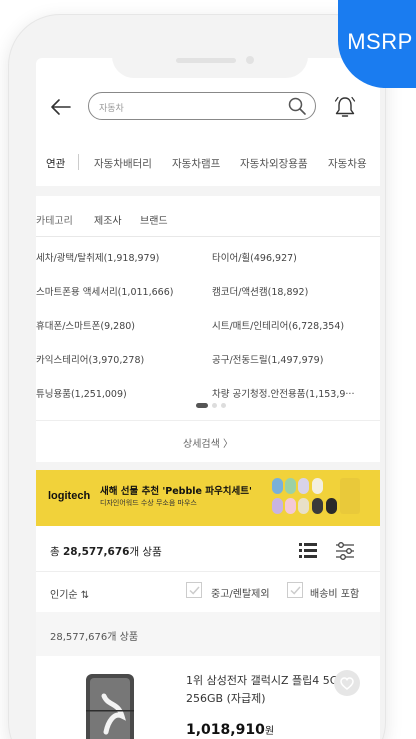 This screenshot has width=416, height=739. What do you see at coordinates (69, 496) in the screenshot?
I see `banner-brand: logitech` at bounding box center [69, 496].